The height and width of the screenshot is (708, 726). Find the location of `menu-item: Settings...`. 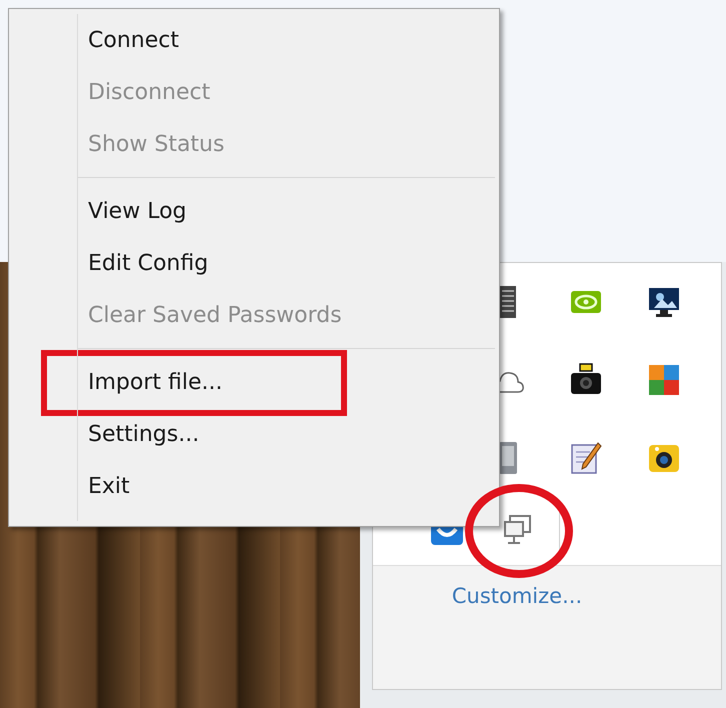

menu-item: Settings... is located at coordinates (139, 434).